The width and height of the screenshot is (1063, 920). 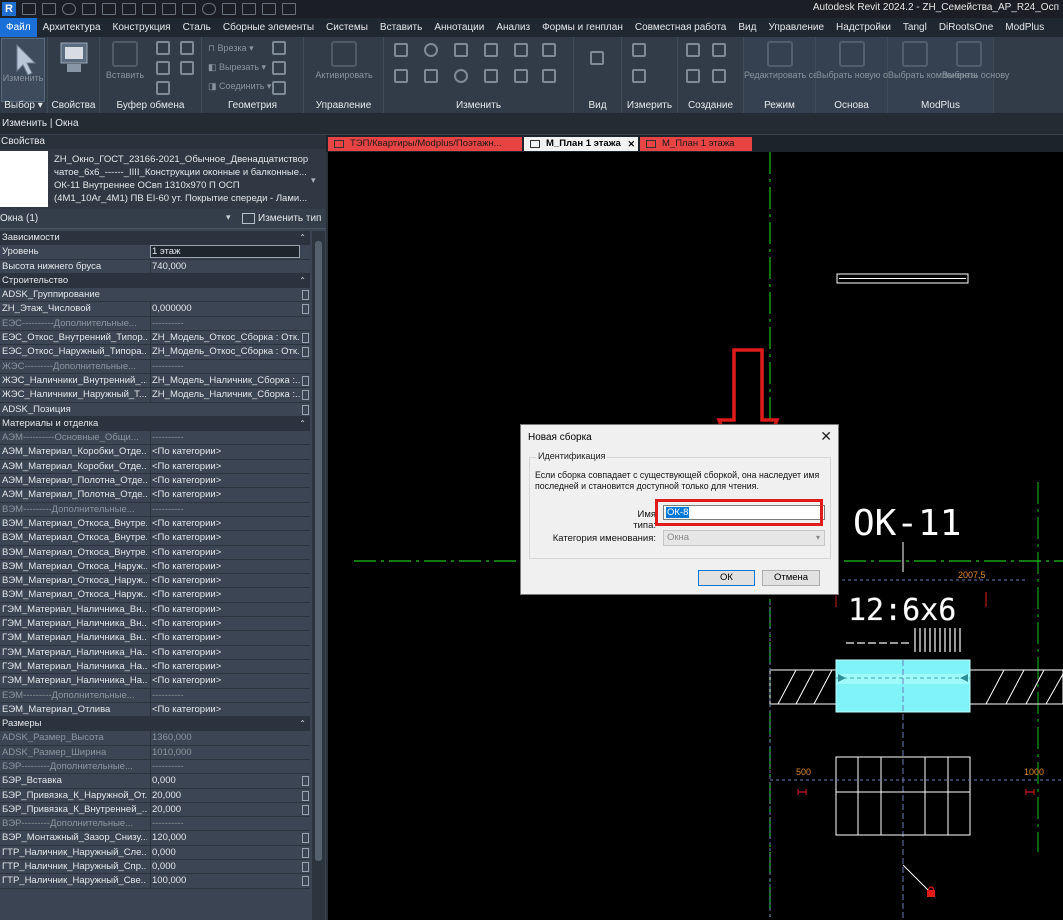 I want to click on property-row: Уровень 1 этаж, so click(x=155, y=252).